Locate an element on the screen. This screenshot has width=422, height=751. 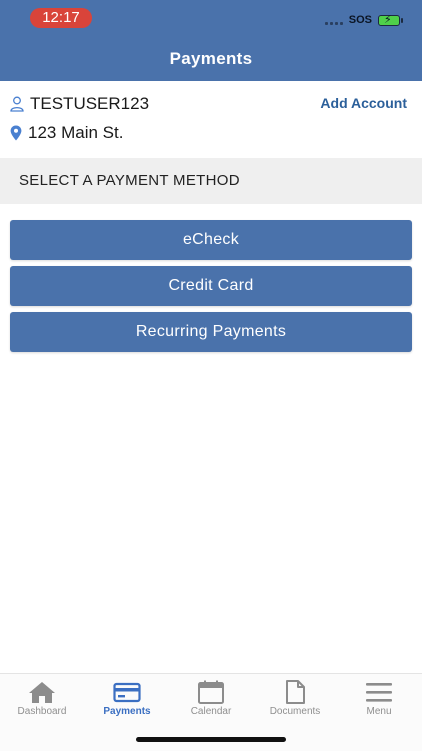
battery-icon: ⚡ is located at coordinates (390, 20).